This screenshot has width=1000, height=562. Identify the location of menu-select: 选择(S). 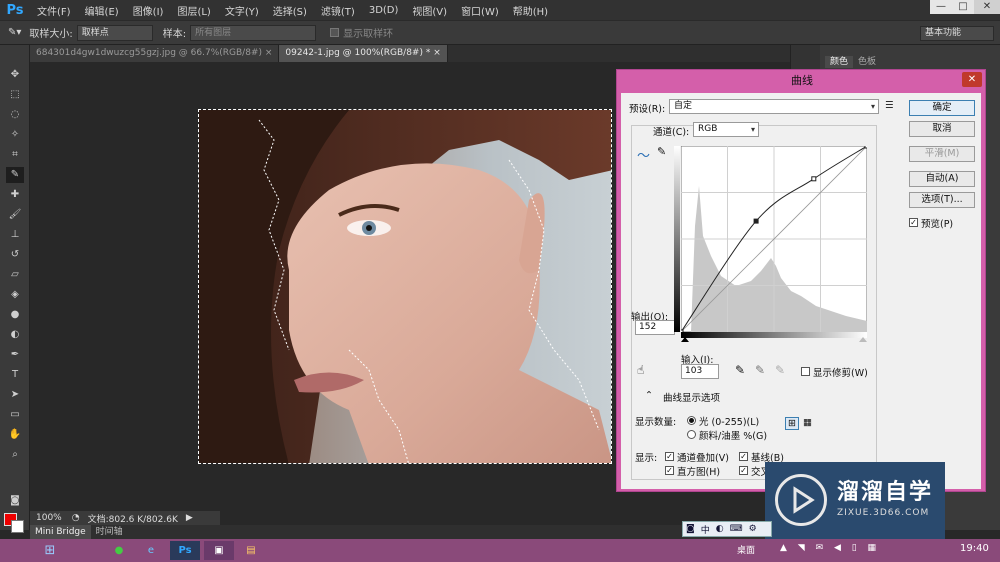
(290, 10).